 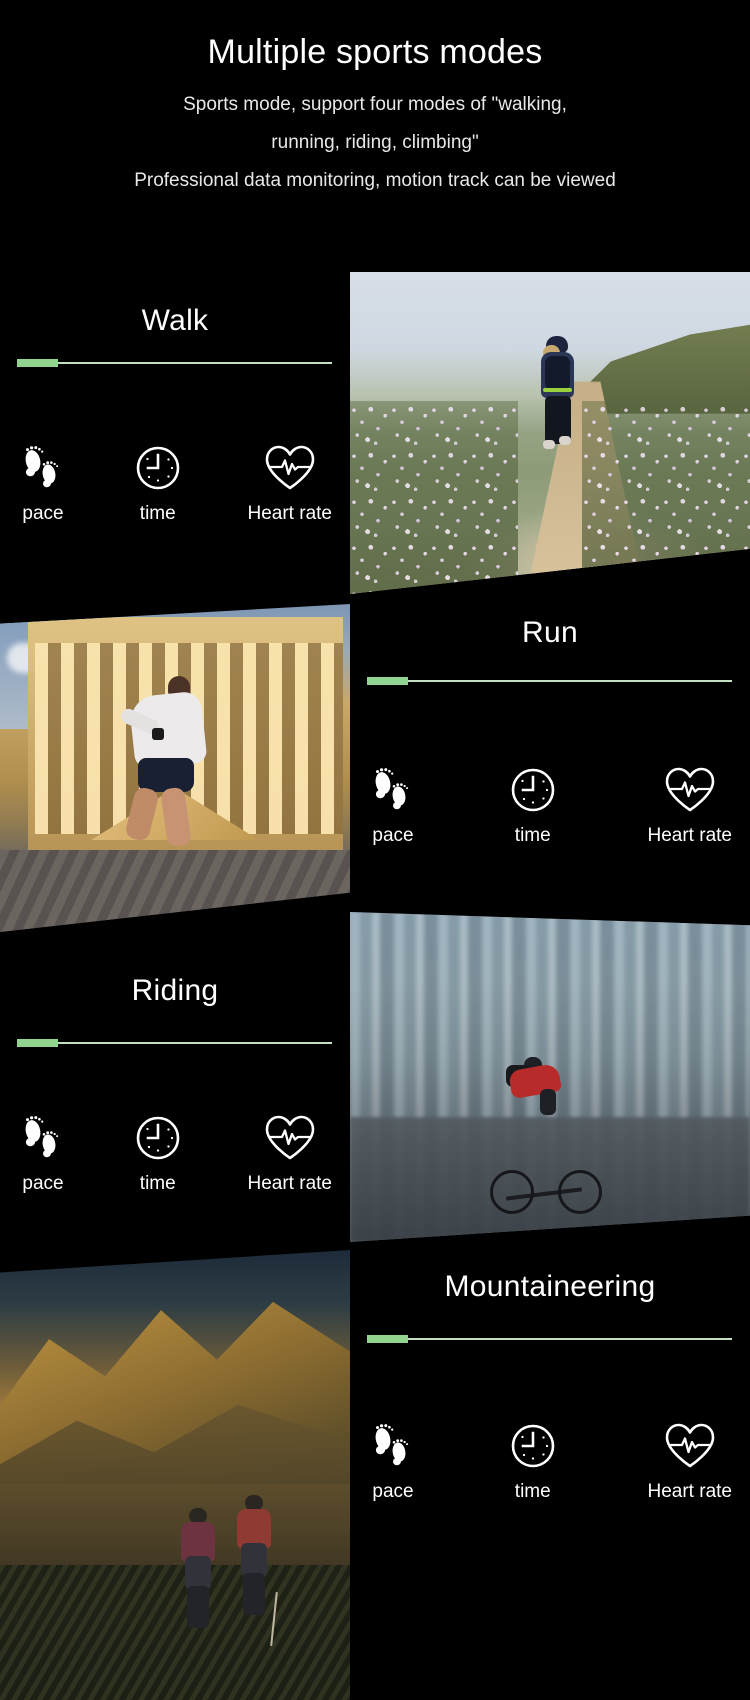 What do you see at coordinates (550, 1286) in the screenshot?
I see `section-title-mountaineering: Mountaineering` at bounding box center [550, 1286].